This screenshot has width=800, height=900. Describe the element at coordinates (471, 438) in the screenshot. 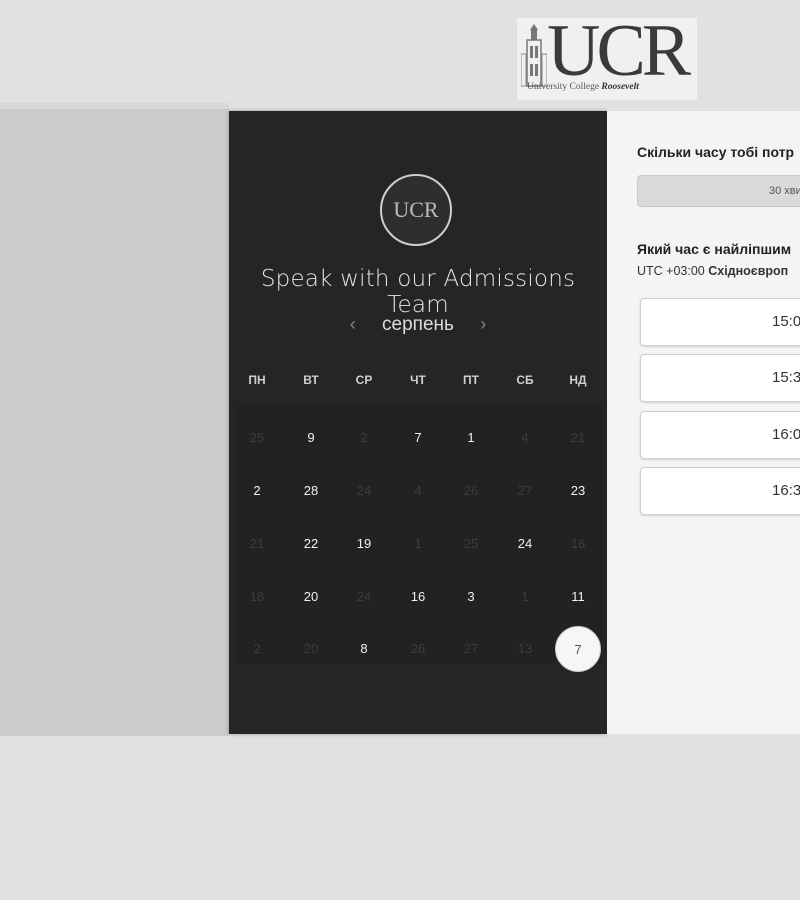

I see `calendar-day-available: 1` at that location.